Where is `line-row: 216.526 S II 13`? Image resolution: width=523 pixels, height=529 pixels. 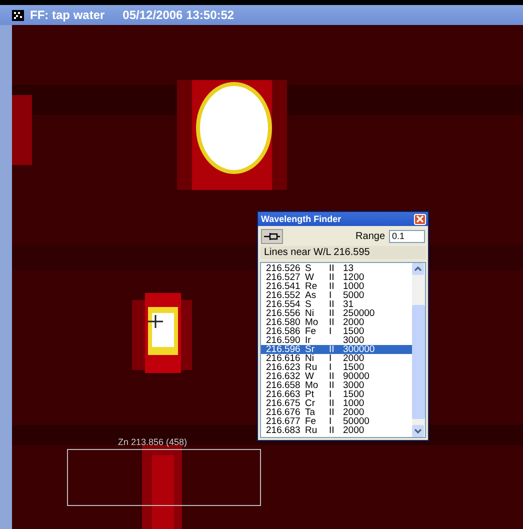
line-row: 216.526 S II 13 is located at coordinates (336, 268).